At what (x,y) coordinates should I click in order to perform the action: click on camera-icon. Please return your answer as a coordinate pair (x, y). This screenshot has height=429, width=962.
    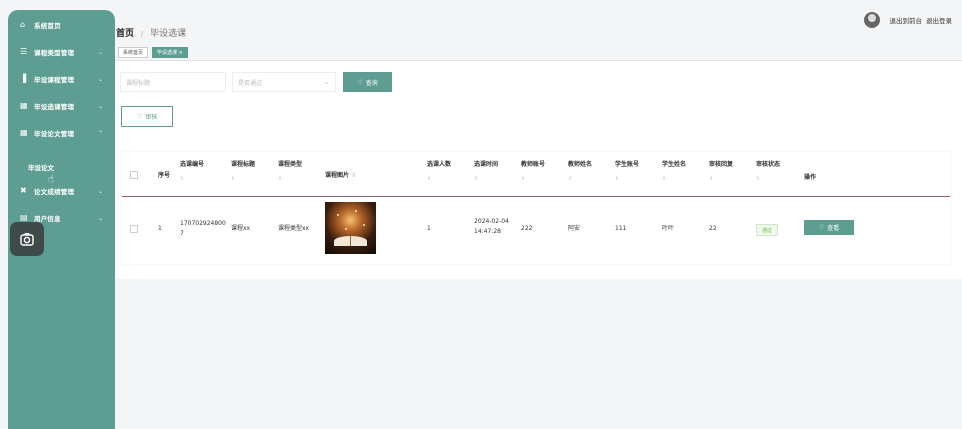
    Looking at the image, I should click on (27, 239).